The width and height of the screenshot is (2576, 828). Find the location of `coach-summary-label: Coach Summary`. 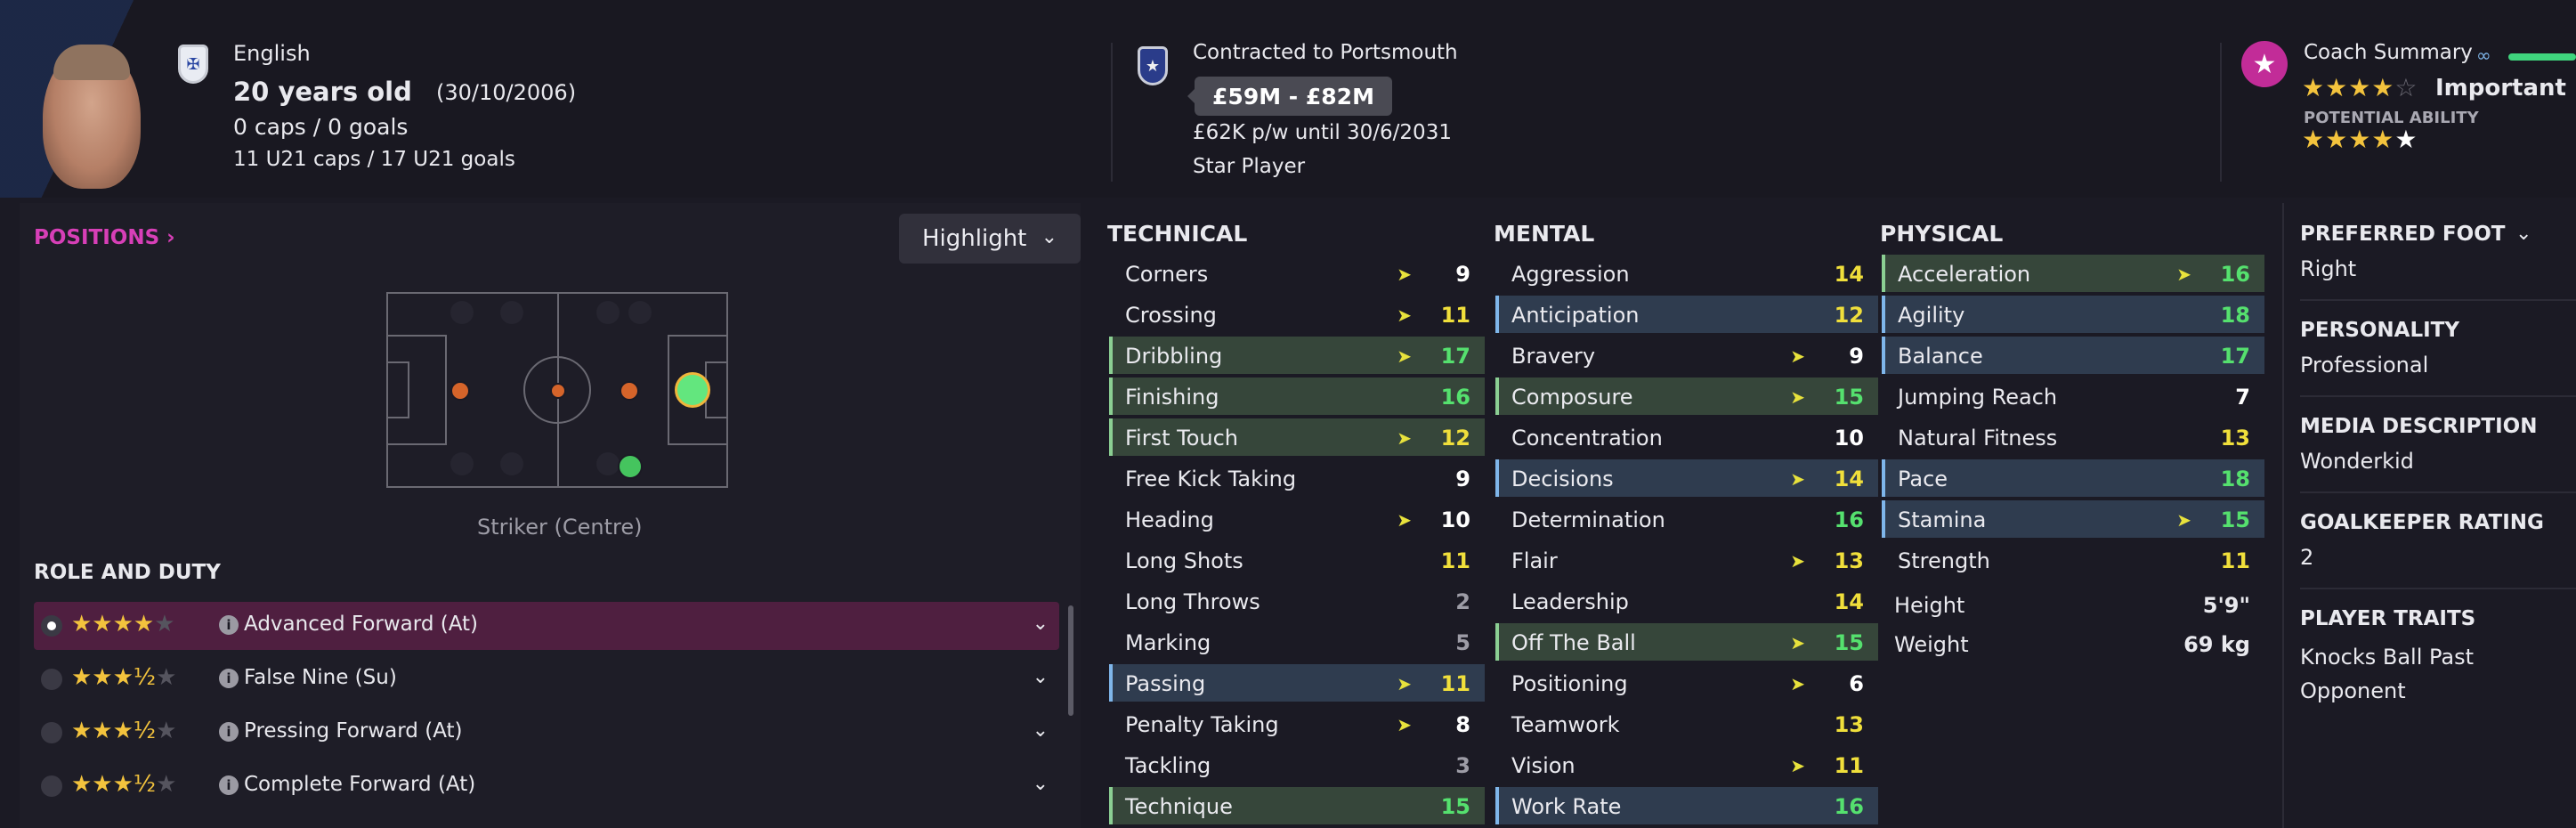

coach-summary-label: Coach Summary is located at coordinates (2389, 53).